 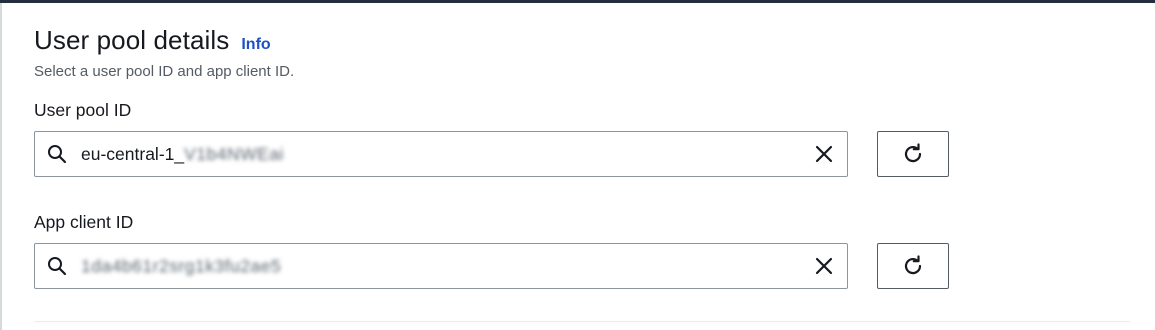 What do you see at coordinates (83, 110) in the screenshot?
I see `user-pool-id-label: User pool ID` at bounding box center [83, 110].